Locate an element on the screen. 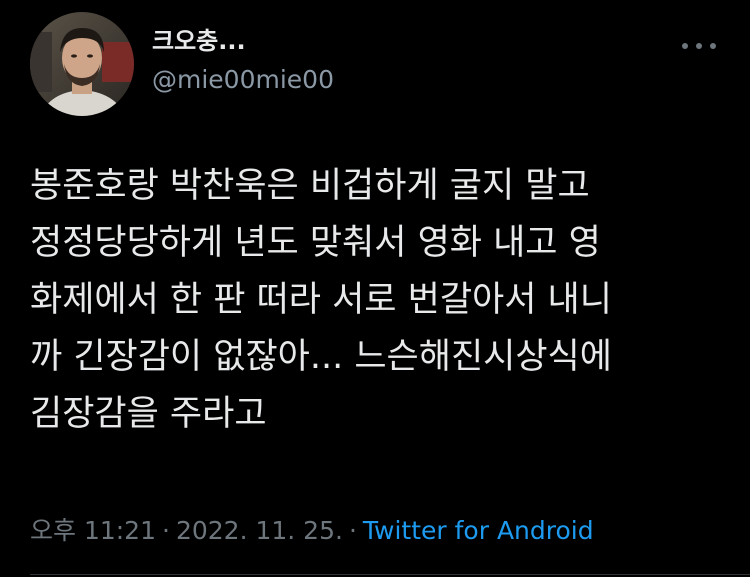  tweet-date: 2022. 11. 25. is located at coordinates (259, 530).